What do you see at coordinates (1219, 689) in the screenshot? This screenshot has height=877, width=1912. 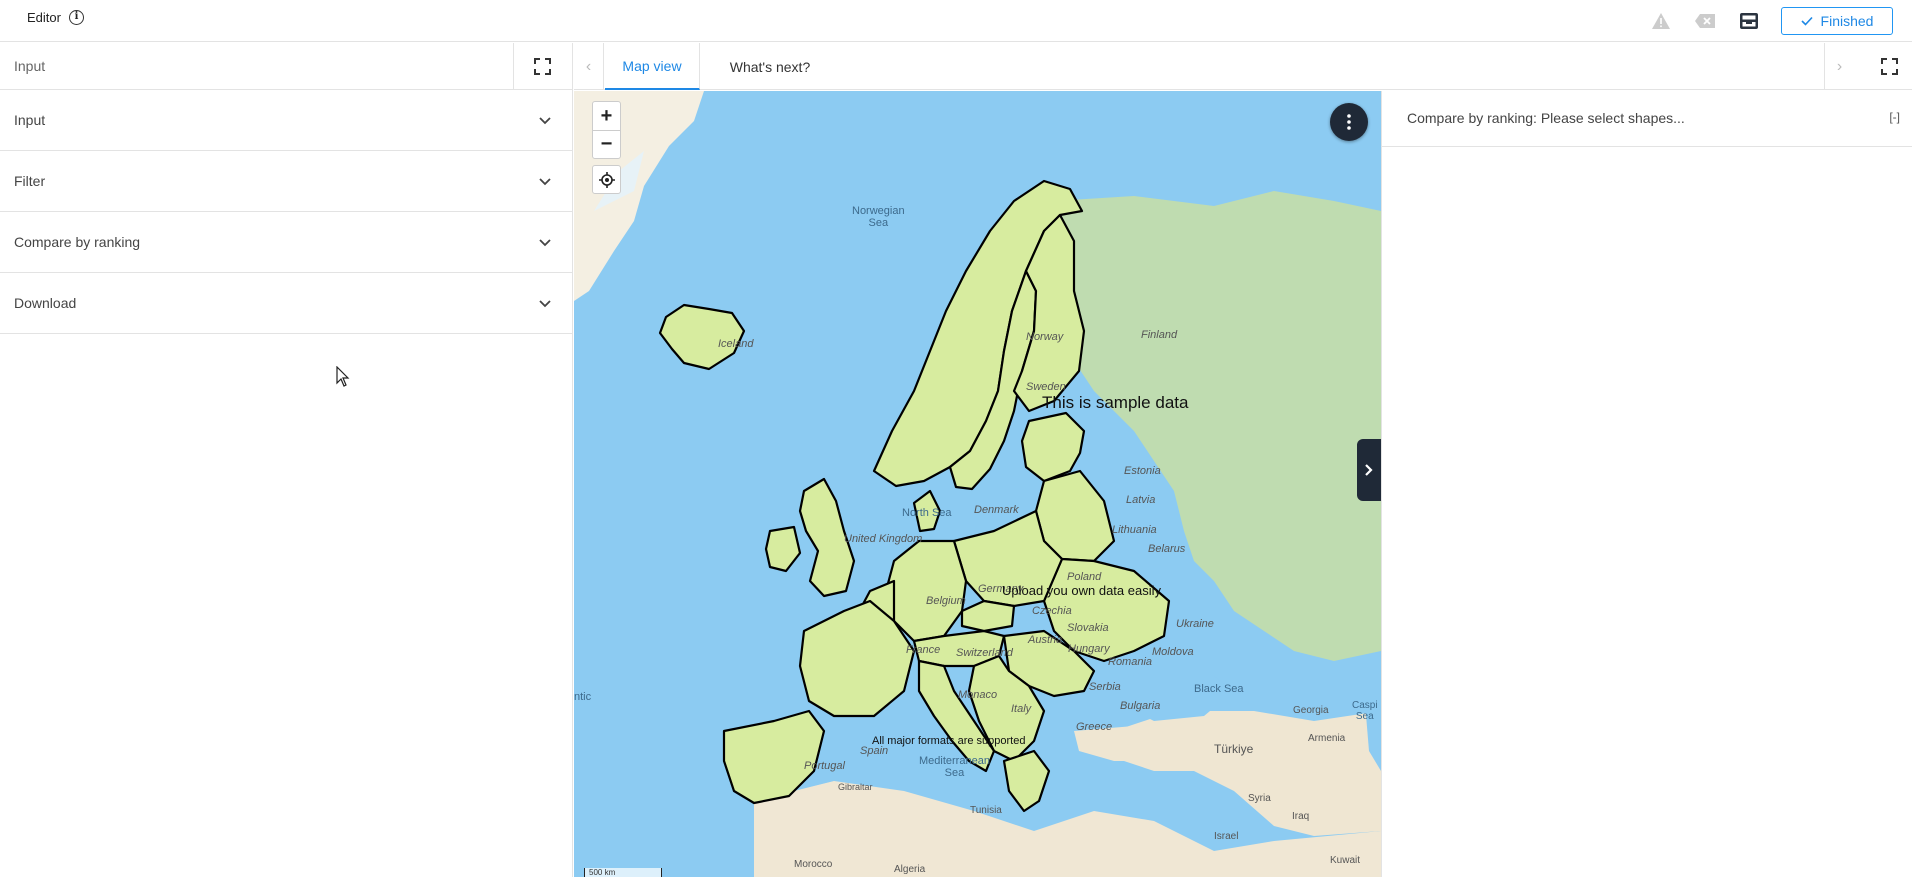 I see `map-label-black-sea: Black Sea` at bounding box center [1219, 689].